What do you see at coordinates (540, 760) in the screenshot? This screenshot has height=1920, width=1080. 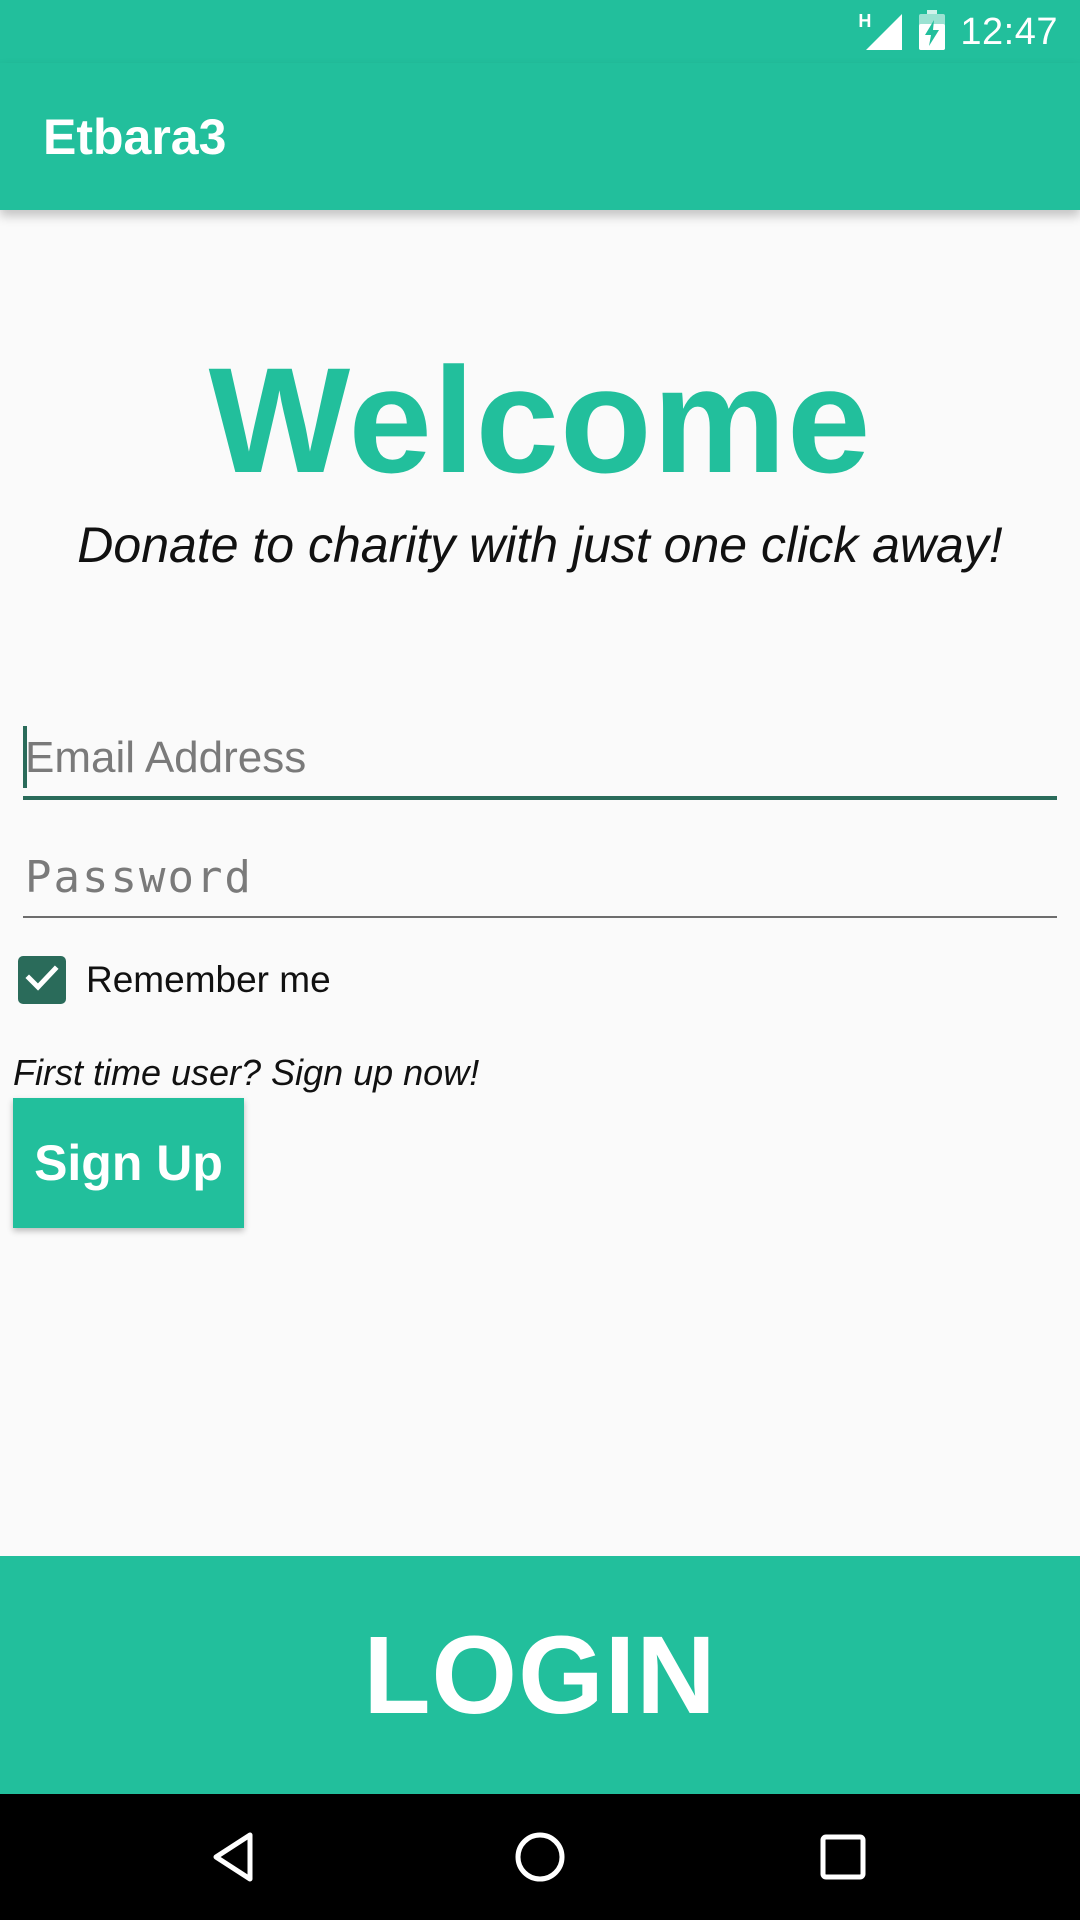 I see `email-field` at bounding box center [540, 760].